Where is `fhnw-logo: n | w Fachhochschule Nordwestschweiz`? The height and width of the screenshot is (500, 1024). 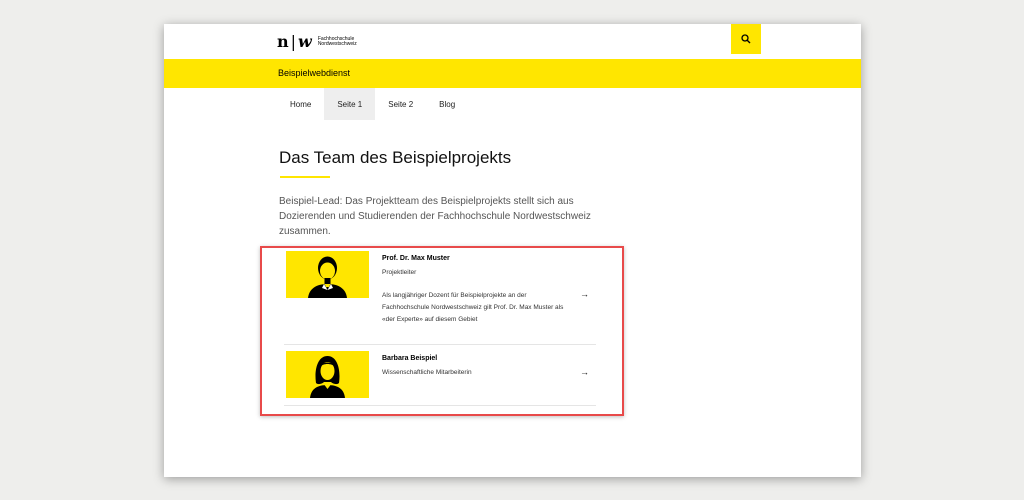 fhnw-logo: n | w Fachhochschule Nordwestschweiz is located at coordinates (327, 42).